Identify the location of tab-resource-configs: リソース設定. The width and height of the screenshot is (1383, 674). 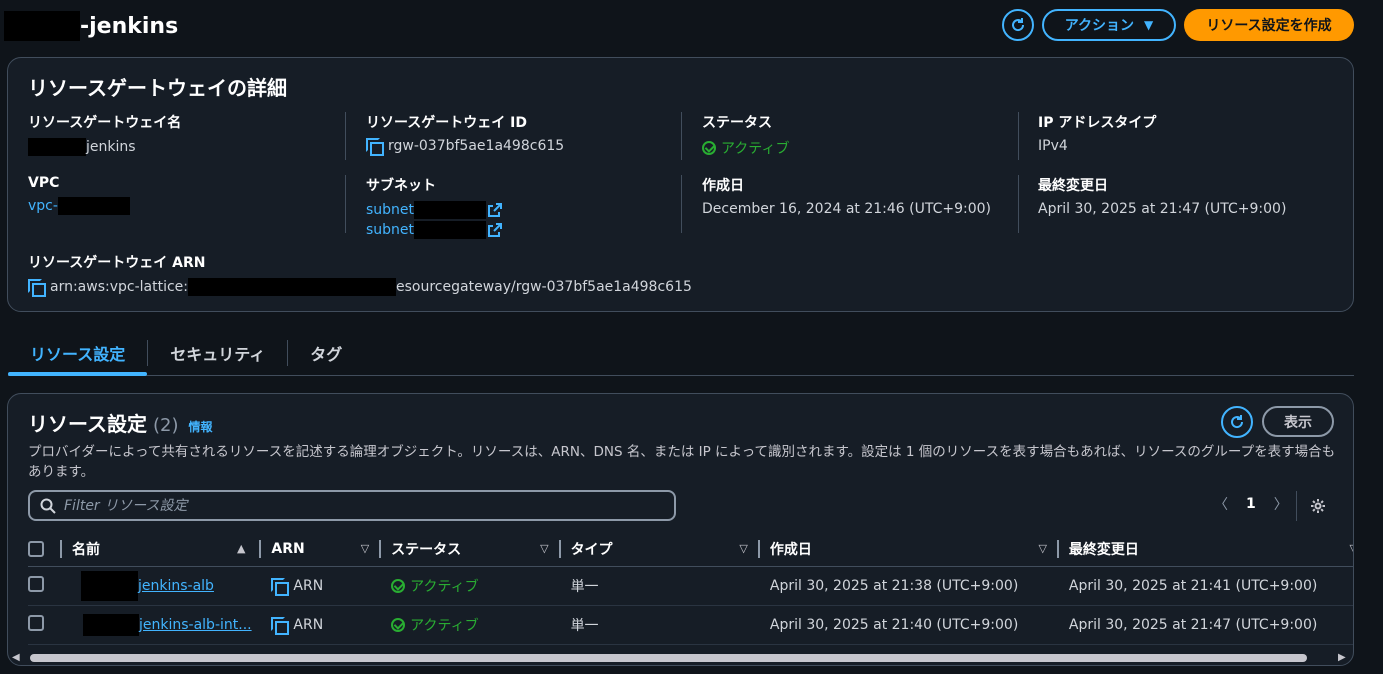
(78, 354).